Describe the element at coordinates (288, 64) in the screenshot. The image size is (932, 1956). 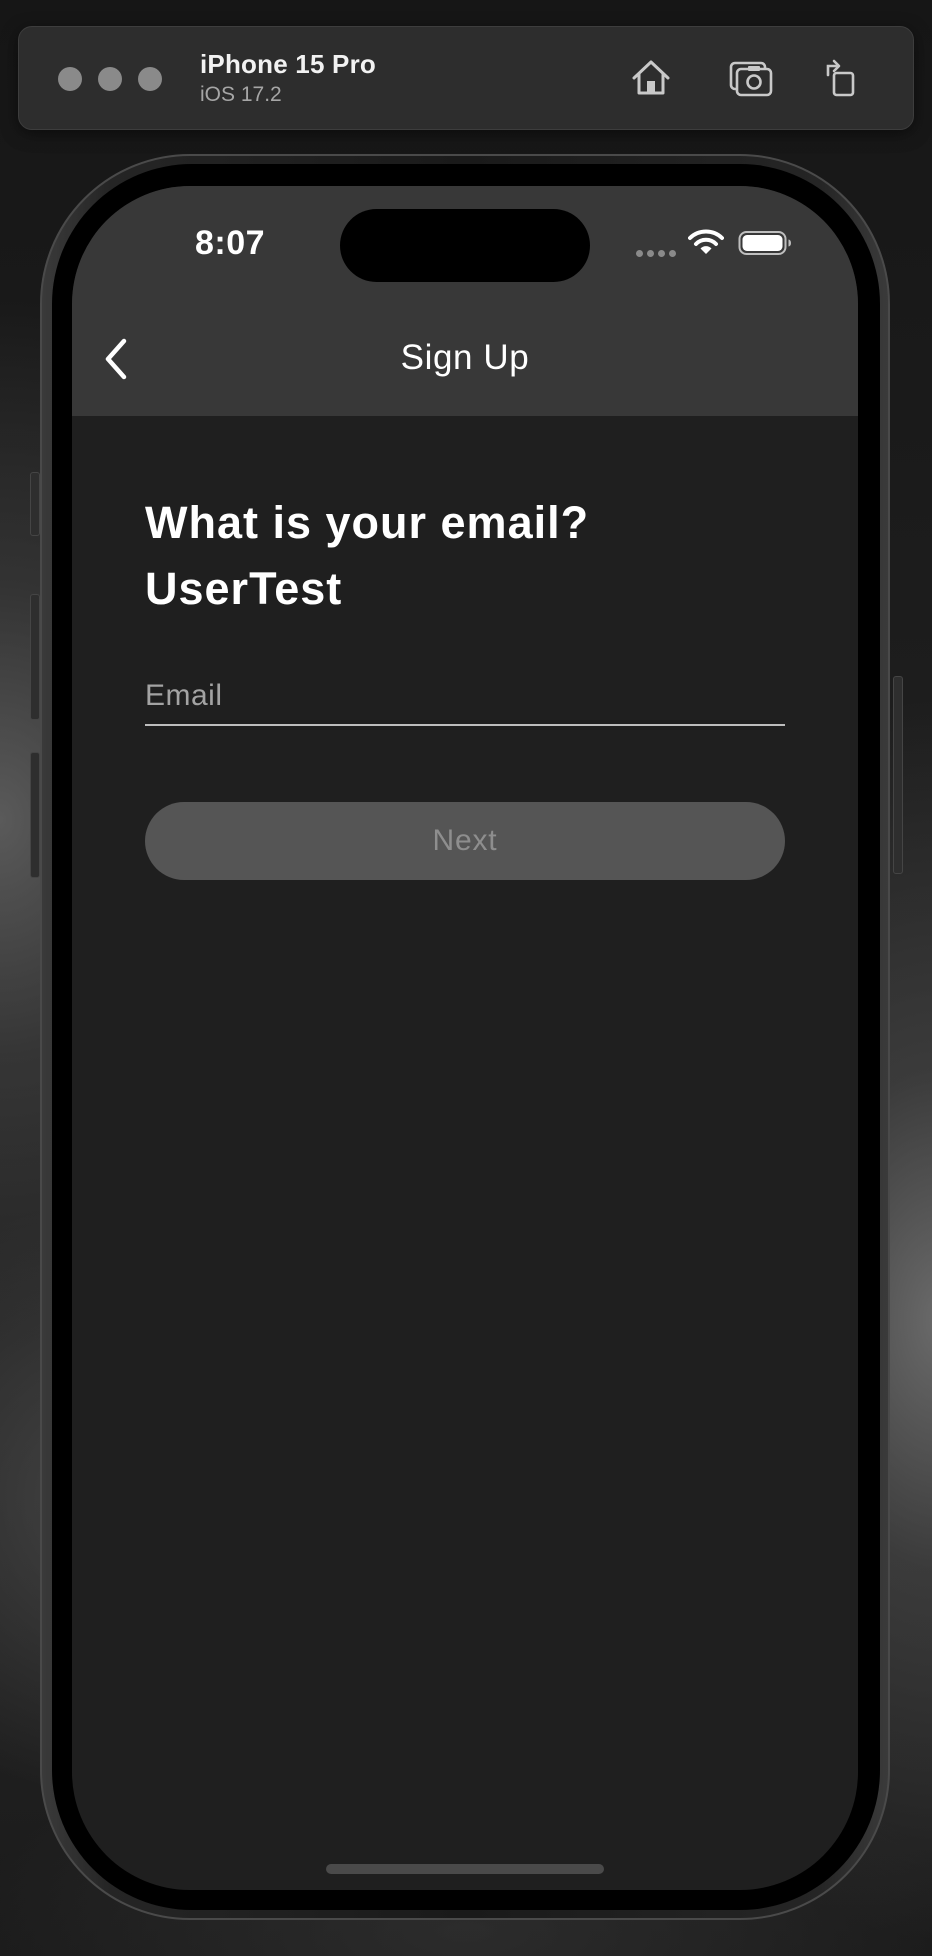
I see `device-name: iPhone 15 Pro` at that location.